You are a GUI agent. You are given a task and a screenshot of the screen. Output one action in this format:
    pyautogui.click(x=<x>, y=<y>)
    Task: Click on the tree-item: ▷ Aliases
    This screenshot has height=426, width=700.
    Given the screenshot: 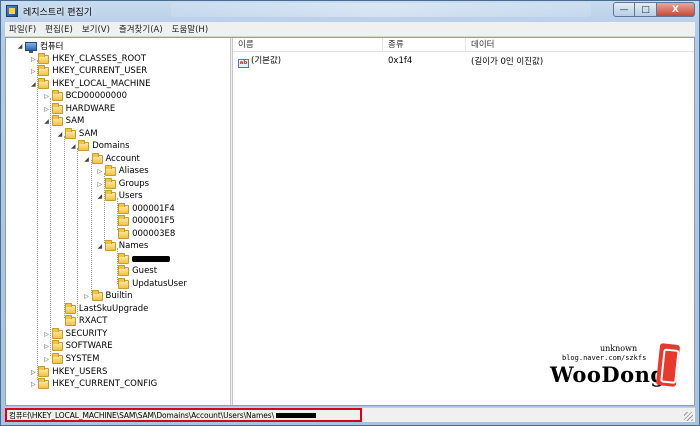 What is the action you would take?
    pyautogui.click(x=122, y=170)
    